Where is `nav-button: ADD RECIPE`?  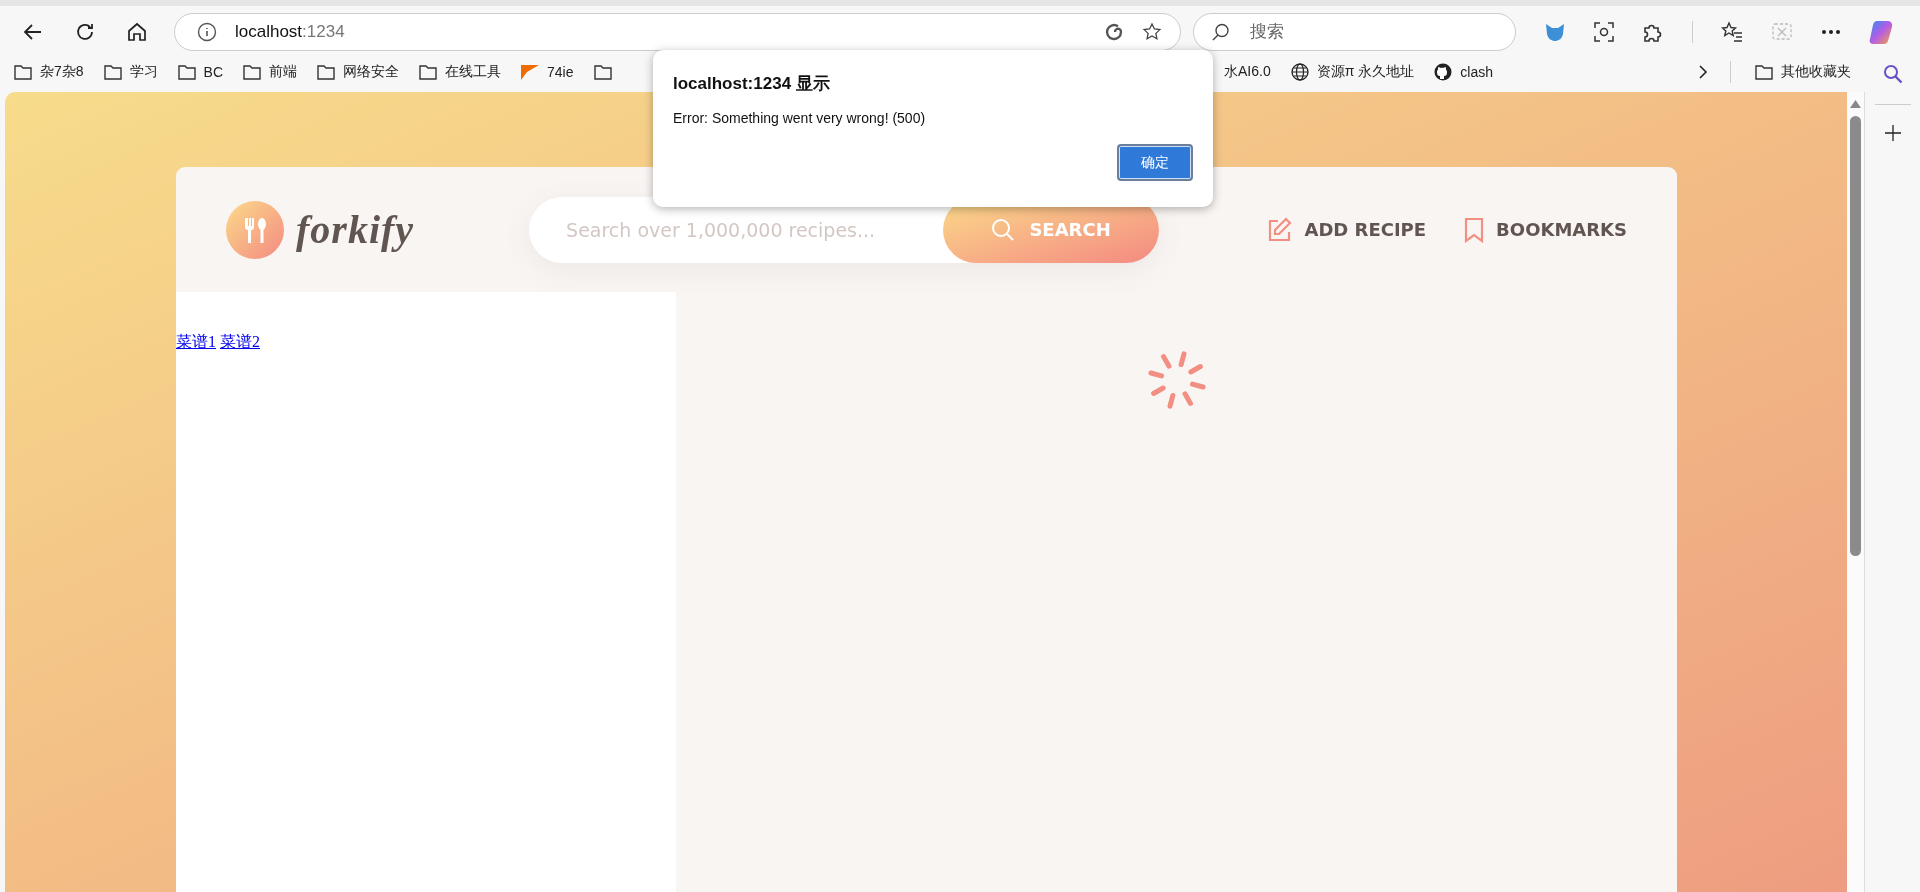
nav-button: ADD RECIPE is located at coordinates (1346, 229).